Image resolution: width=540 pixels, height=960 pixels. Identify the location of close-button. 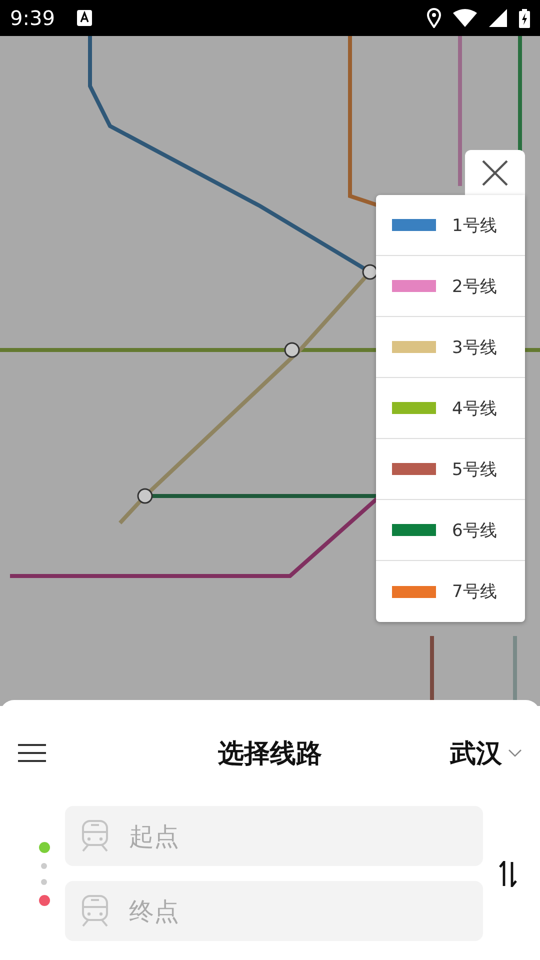
(495, 172).